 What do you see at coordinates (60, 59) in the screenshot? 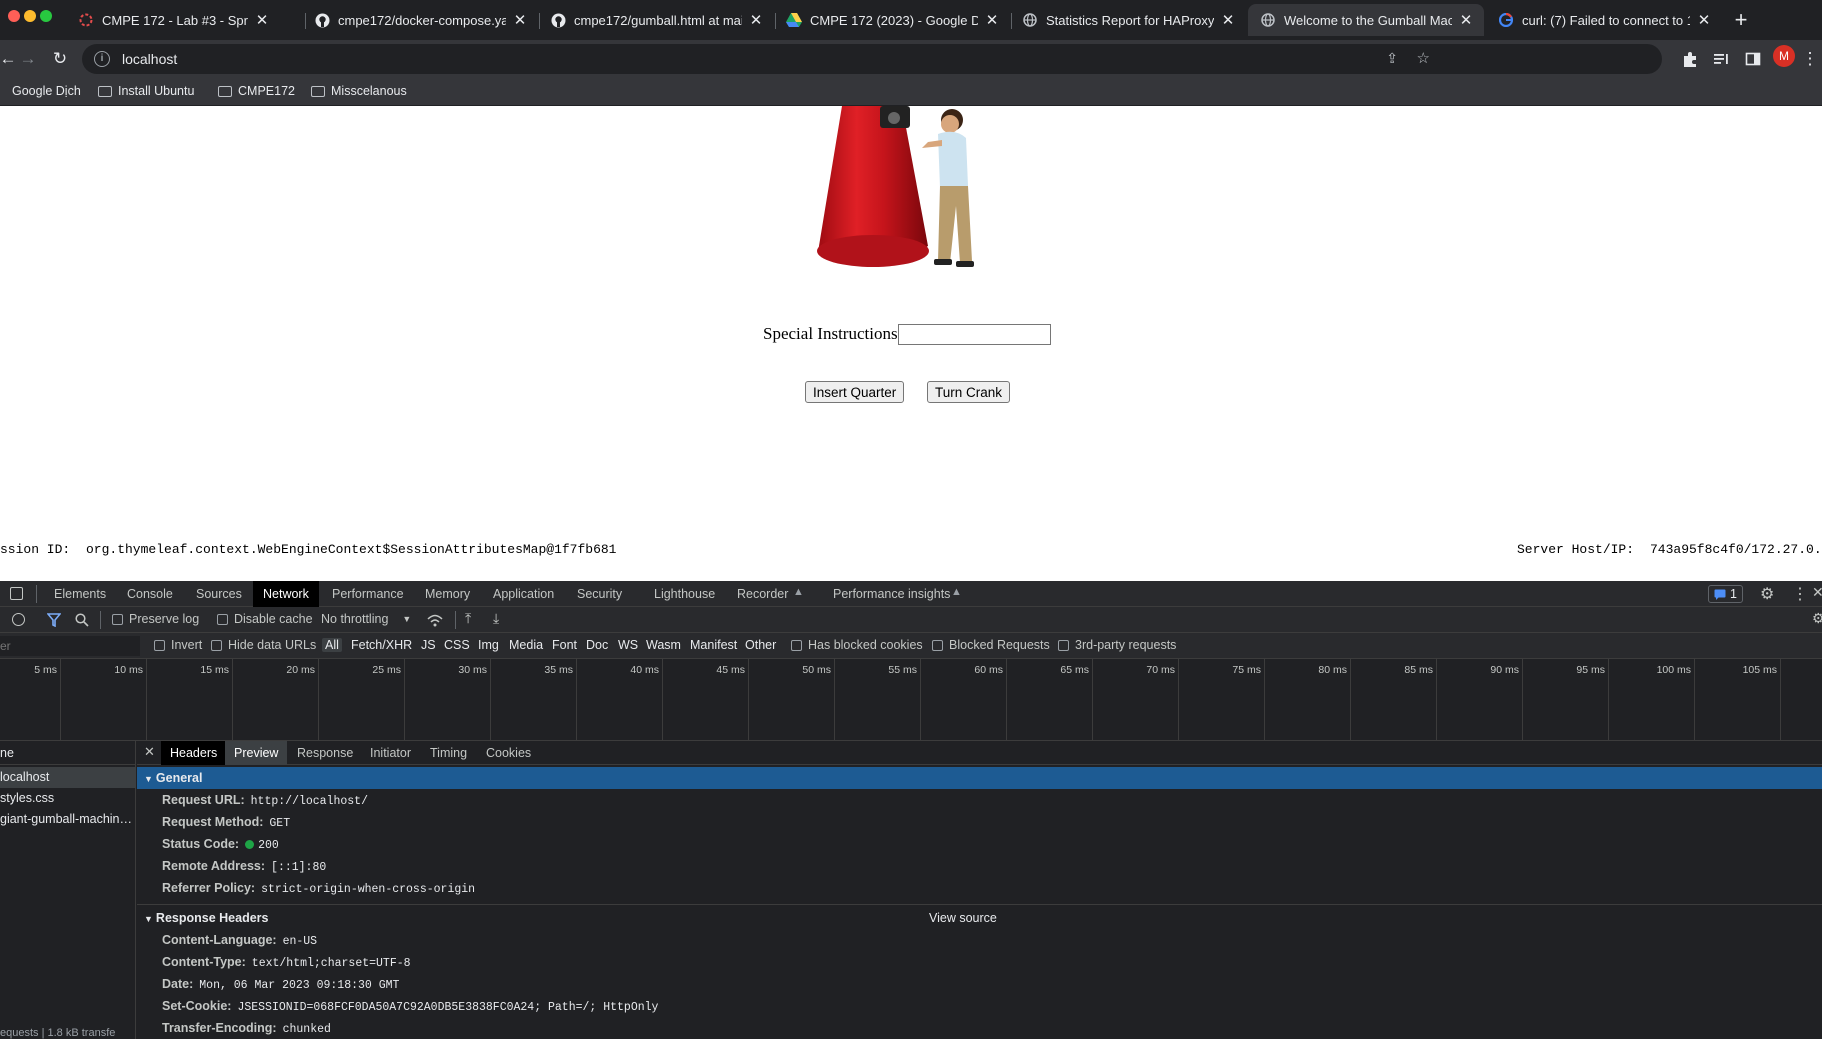
I see `reload-button: ↻` at bounding box center [60, 59].